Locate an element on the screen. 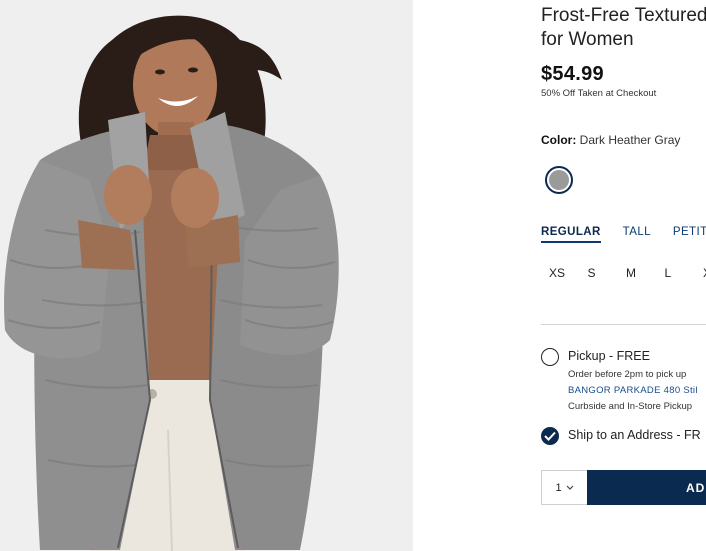 The image size is (706, 551). size-options: XS S M L X is located at coordinates (627, 273).